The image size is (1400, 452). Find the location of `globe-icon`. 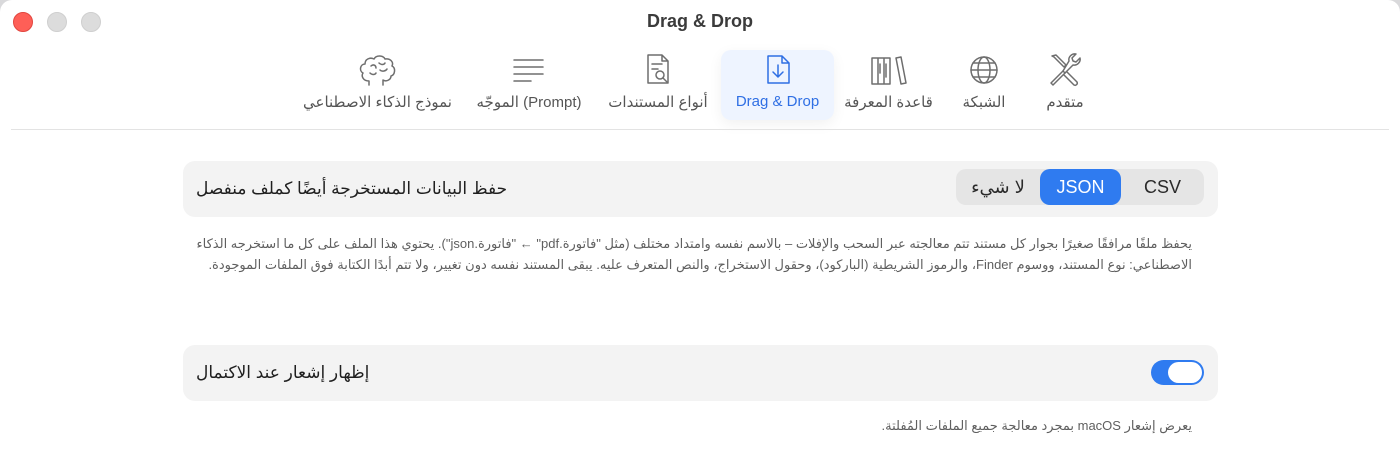

globe-icon is located at coordinates (984, 70).